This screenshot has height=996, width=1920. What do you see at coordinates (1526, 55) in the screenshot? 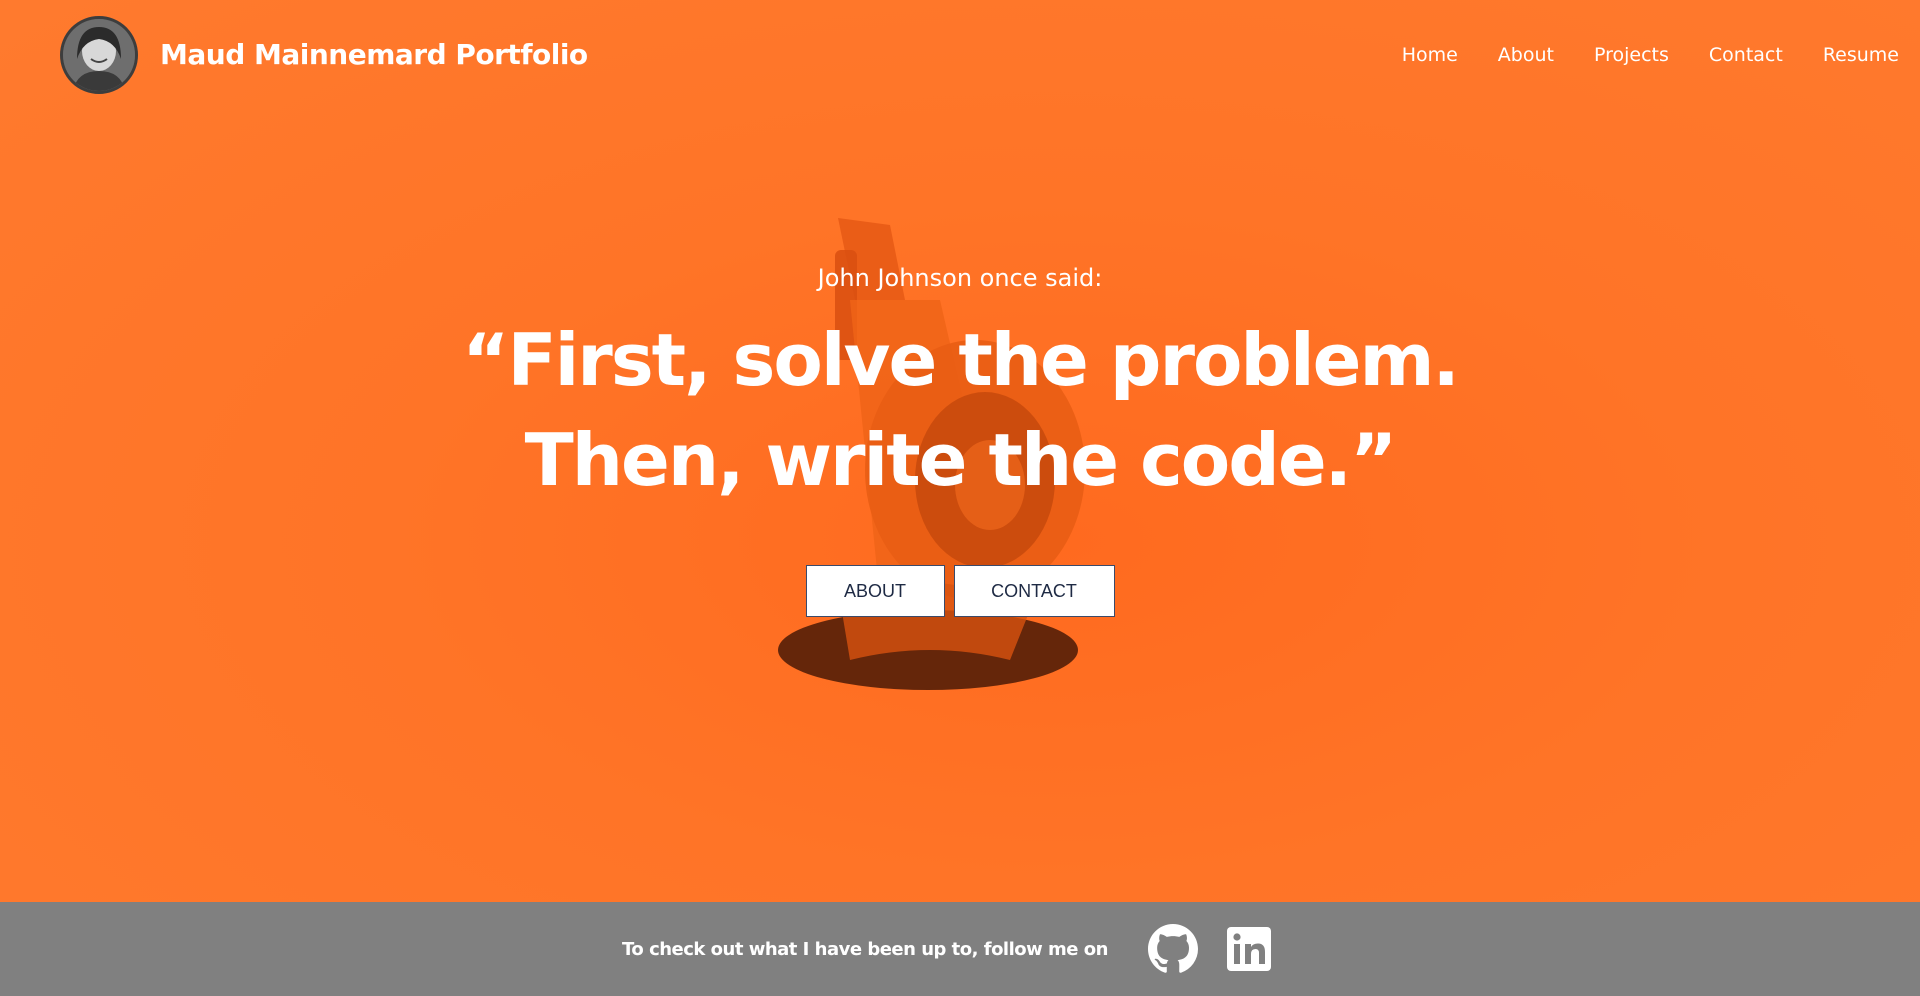
I see `nav-about: About` at bounding box center [1526, 55].